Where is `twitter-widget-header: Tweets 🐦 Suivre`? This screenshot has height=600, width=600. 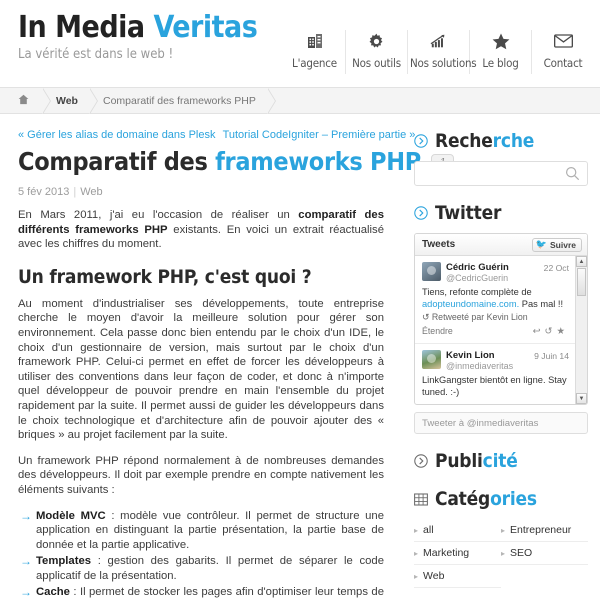 twitter-widget-header: Tweets 🐦 Suivre is located at coordinates (501, 245).